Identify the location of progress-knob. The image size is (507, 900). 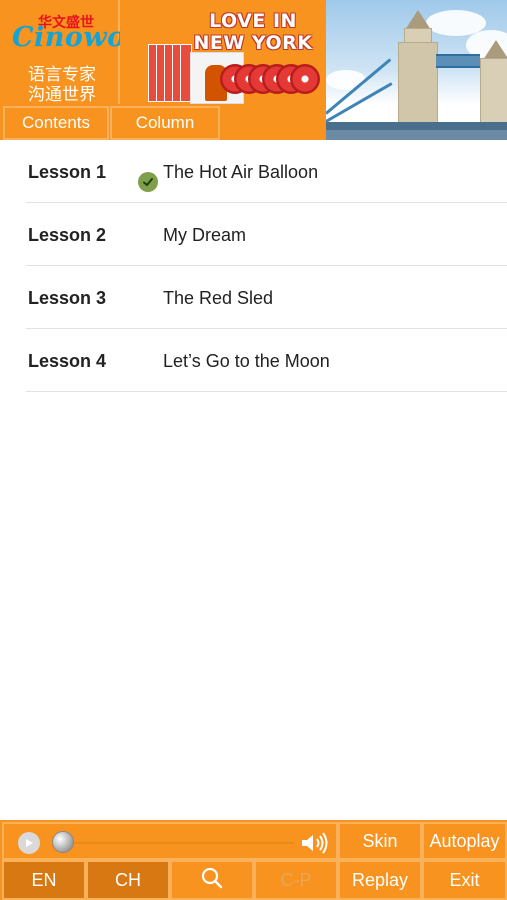
(63, 842).